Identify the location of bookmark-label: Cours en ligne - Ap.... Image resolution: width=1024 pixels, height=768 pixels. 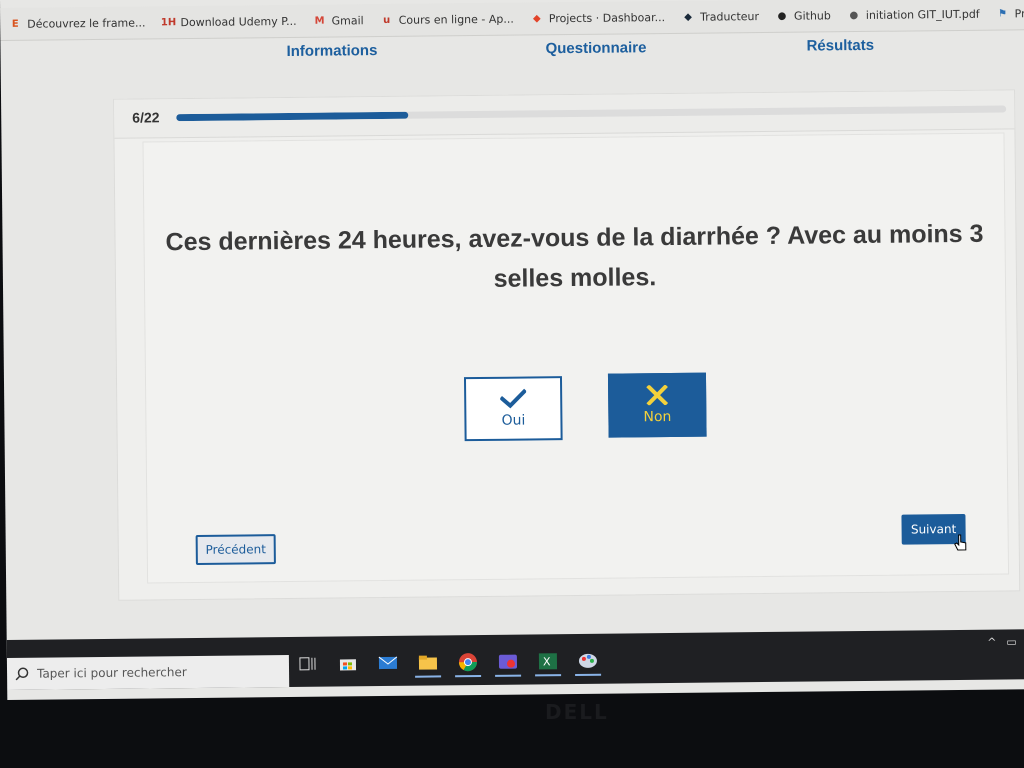
(456, 19).